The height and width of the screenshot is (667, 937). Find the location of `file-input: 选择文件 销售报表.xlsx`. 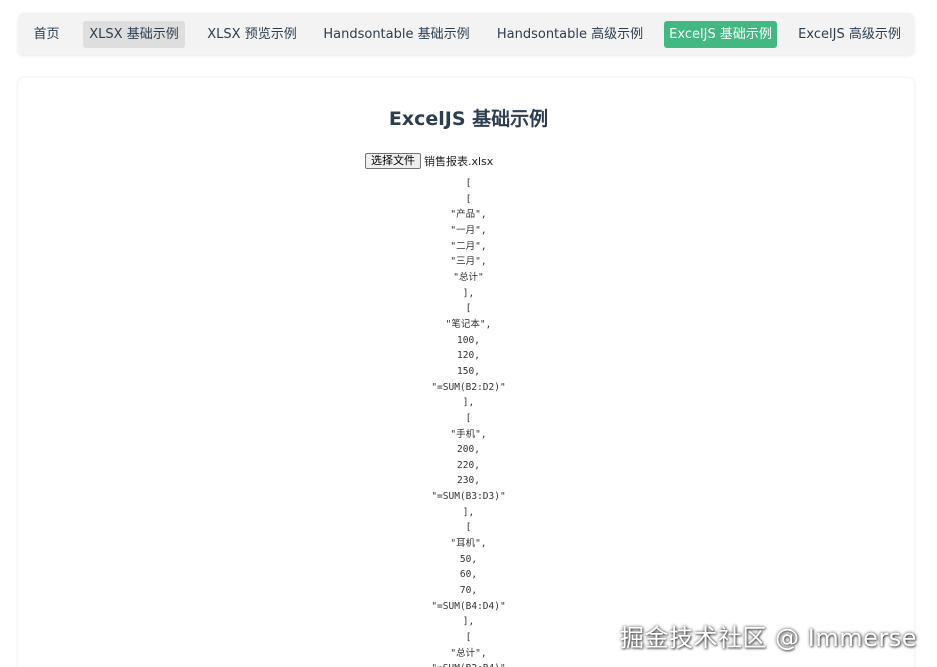

file-input: 选择文件 销售报表.xlsx is located at coordinates (429, 159).